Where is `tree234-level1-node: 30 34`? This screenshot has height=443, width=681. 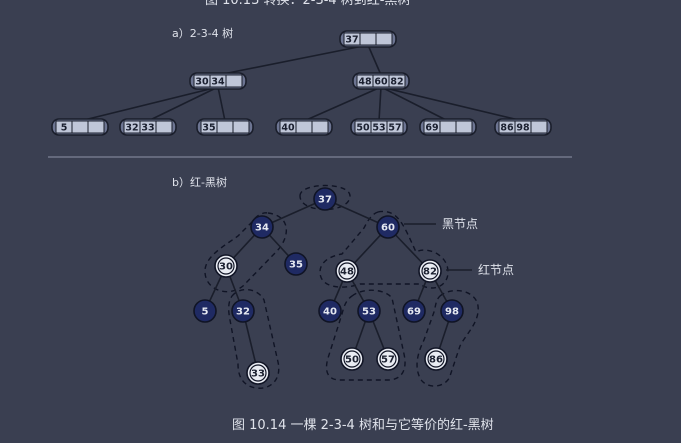
tree234-level1-node: 30 34 is located at coordinates (218, 81).